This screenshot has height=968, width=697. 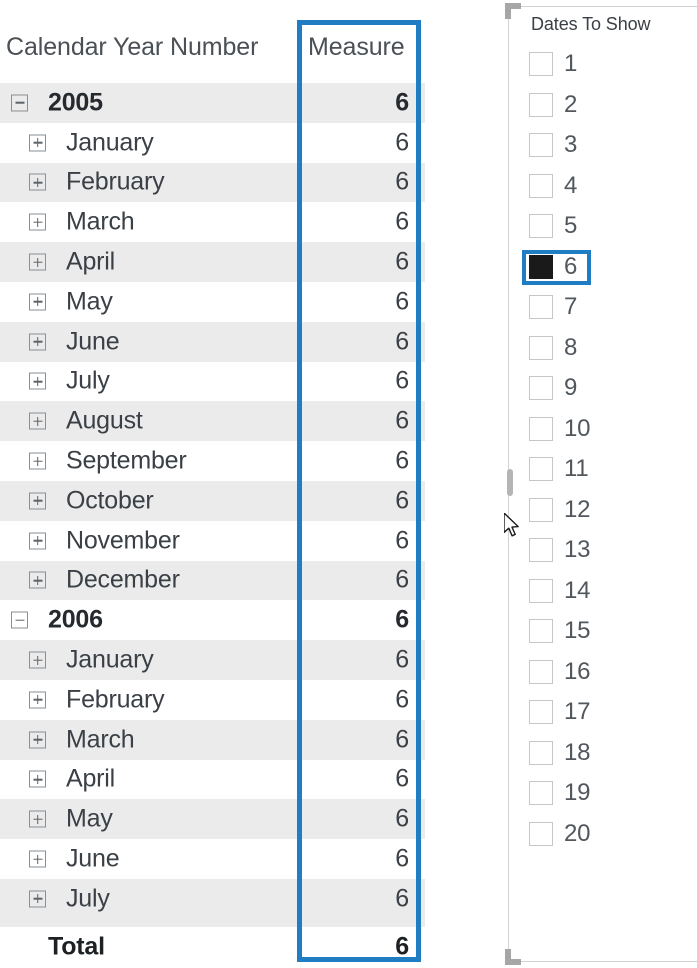 I want to click on row-label: November, so click(x=123, y=540).